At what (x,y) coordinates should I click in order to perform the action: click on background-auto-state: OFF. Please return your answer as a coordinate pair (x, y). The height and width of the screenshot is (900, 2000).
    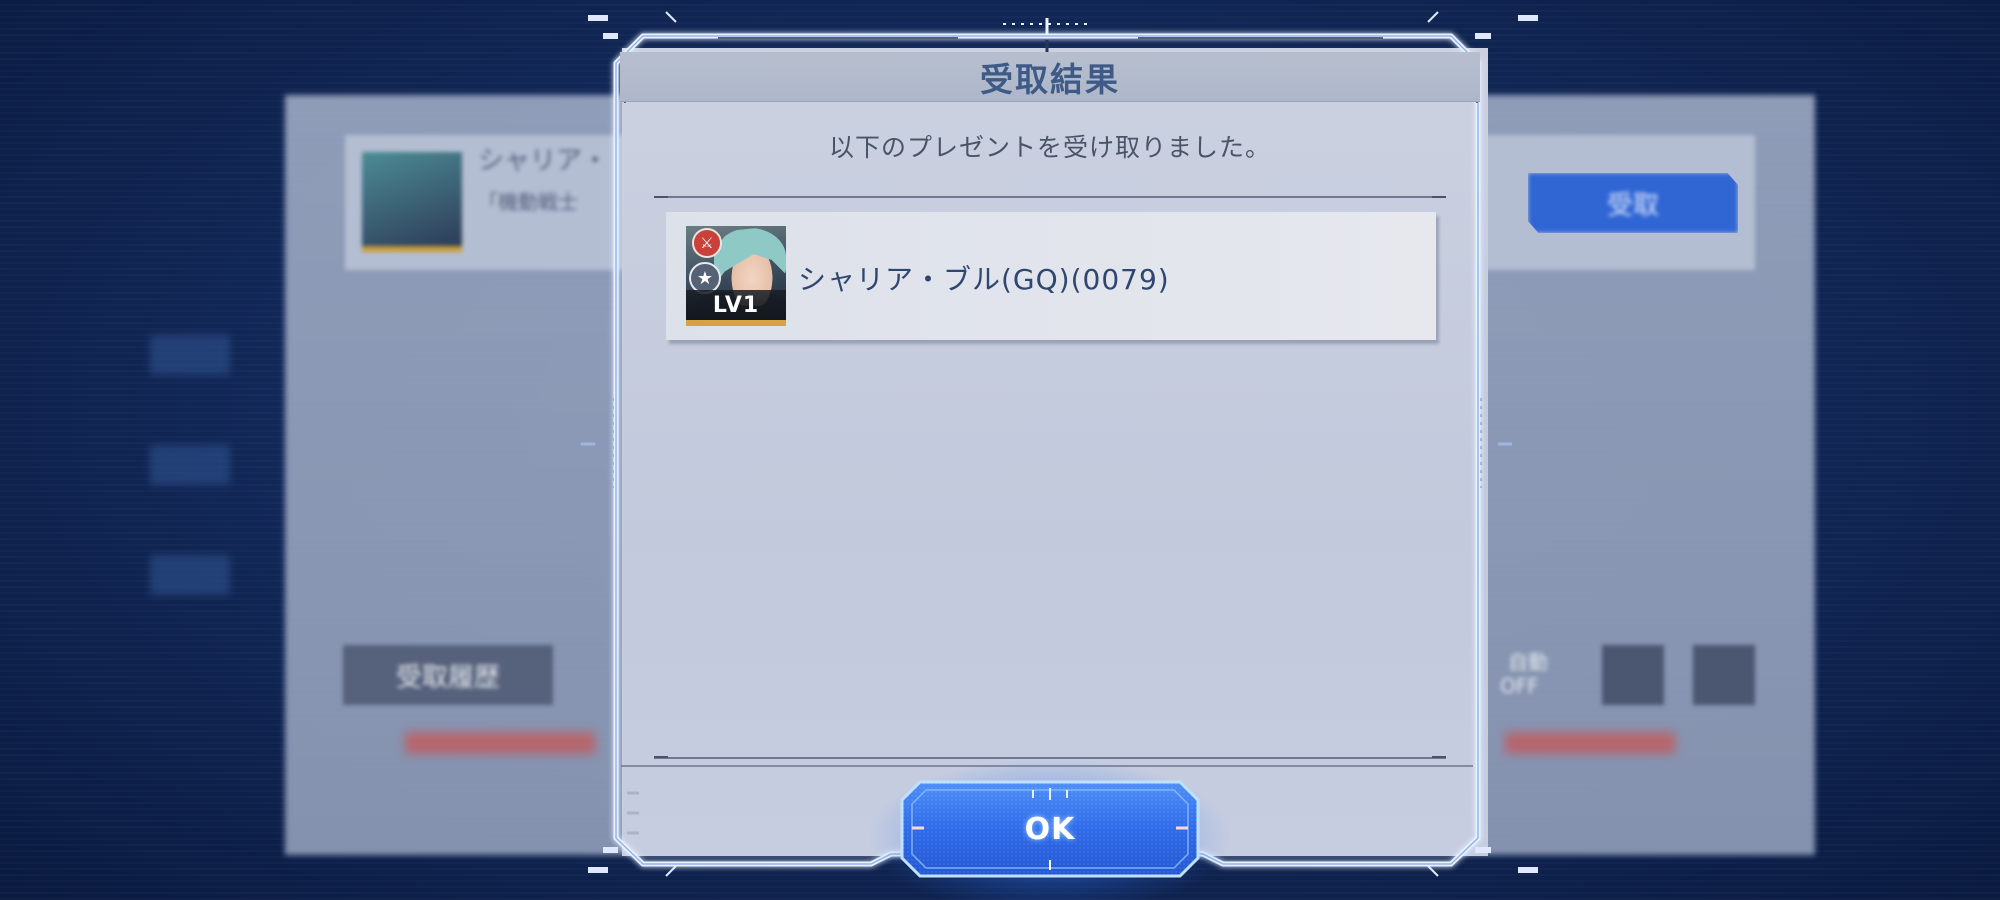
    Looking at the image, I should click on (1519, 686).